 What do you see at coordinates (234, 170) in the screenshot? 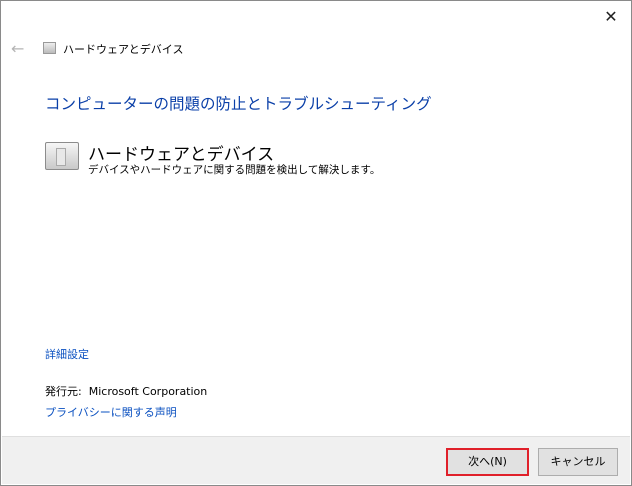
I see `item-description: デバイスやハードウェアに関する問題を検出して解決します。` at bounding box center [234, 170].